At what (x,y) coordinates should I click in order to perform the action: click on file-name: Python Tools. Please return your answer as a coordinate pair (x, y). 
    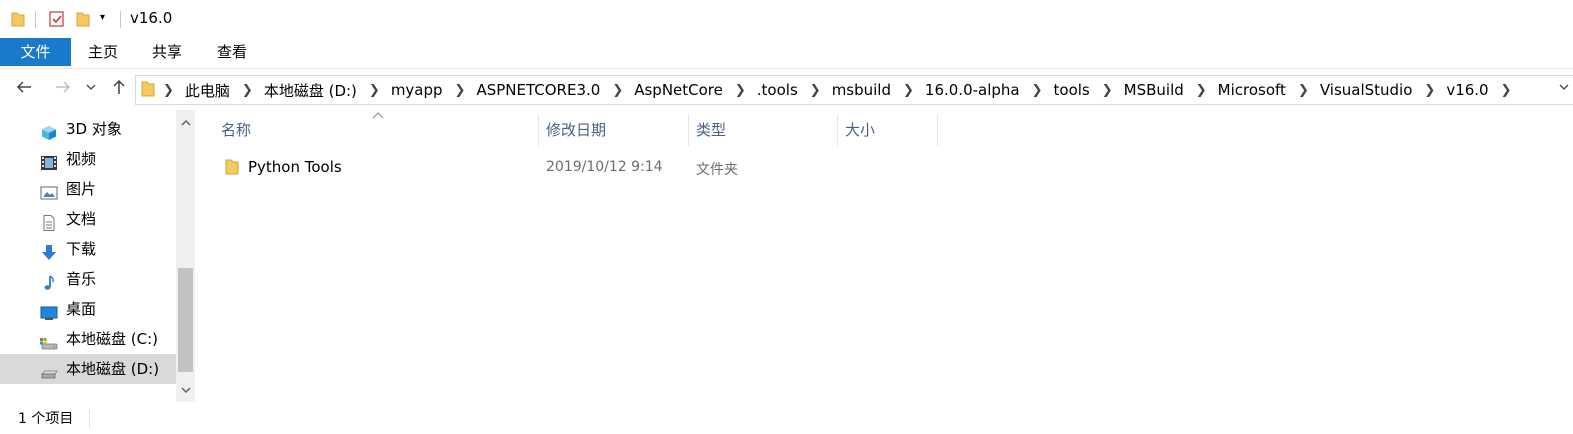
    Looking at the image, I should click on (295, 167).